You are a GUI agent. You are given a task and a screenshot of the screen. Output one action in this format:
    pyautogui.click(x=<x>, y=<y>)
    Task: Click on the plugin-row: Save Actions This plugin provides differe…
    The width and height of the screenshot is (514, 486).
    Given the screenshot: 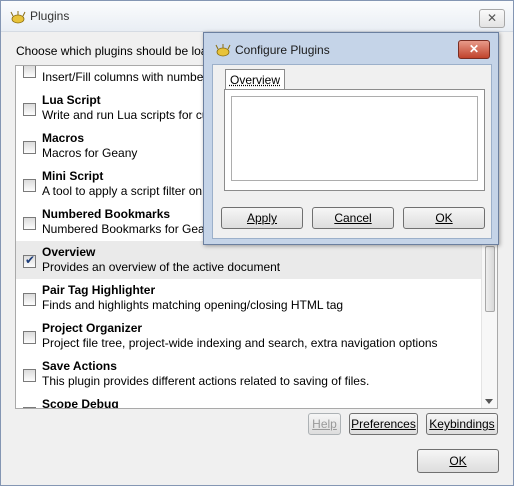 What is the action you would take?
    pyautogui.click(x=249, y=374)
    